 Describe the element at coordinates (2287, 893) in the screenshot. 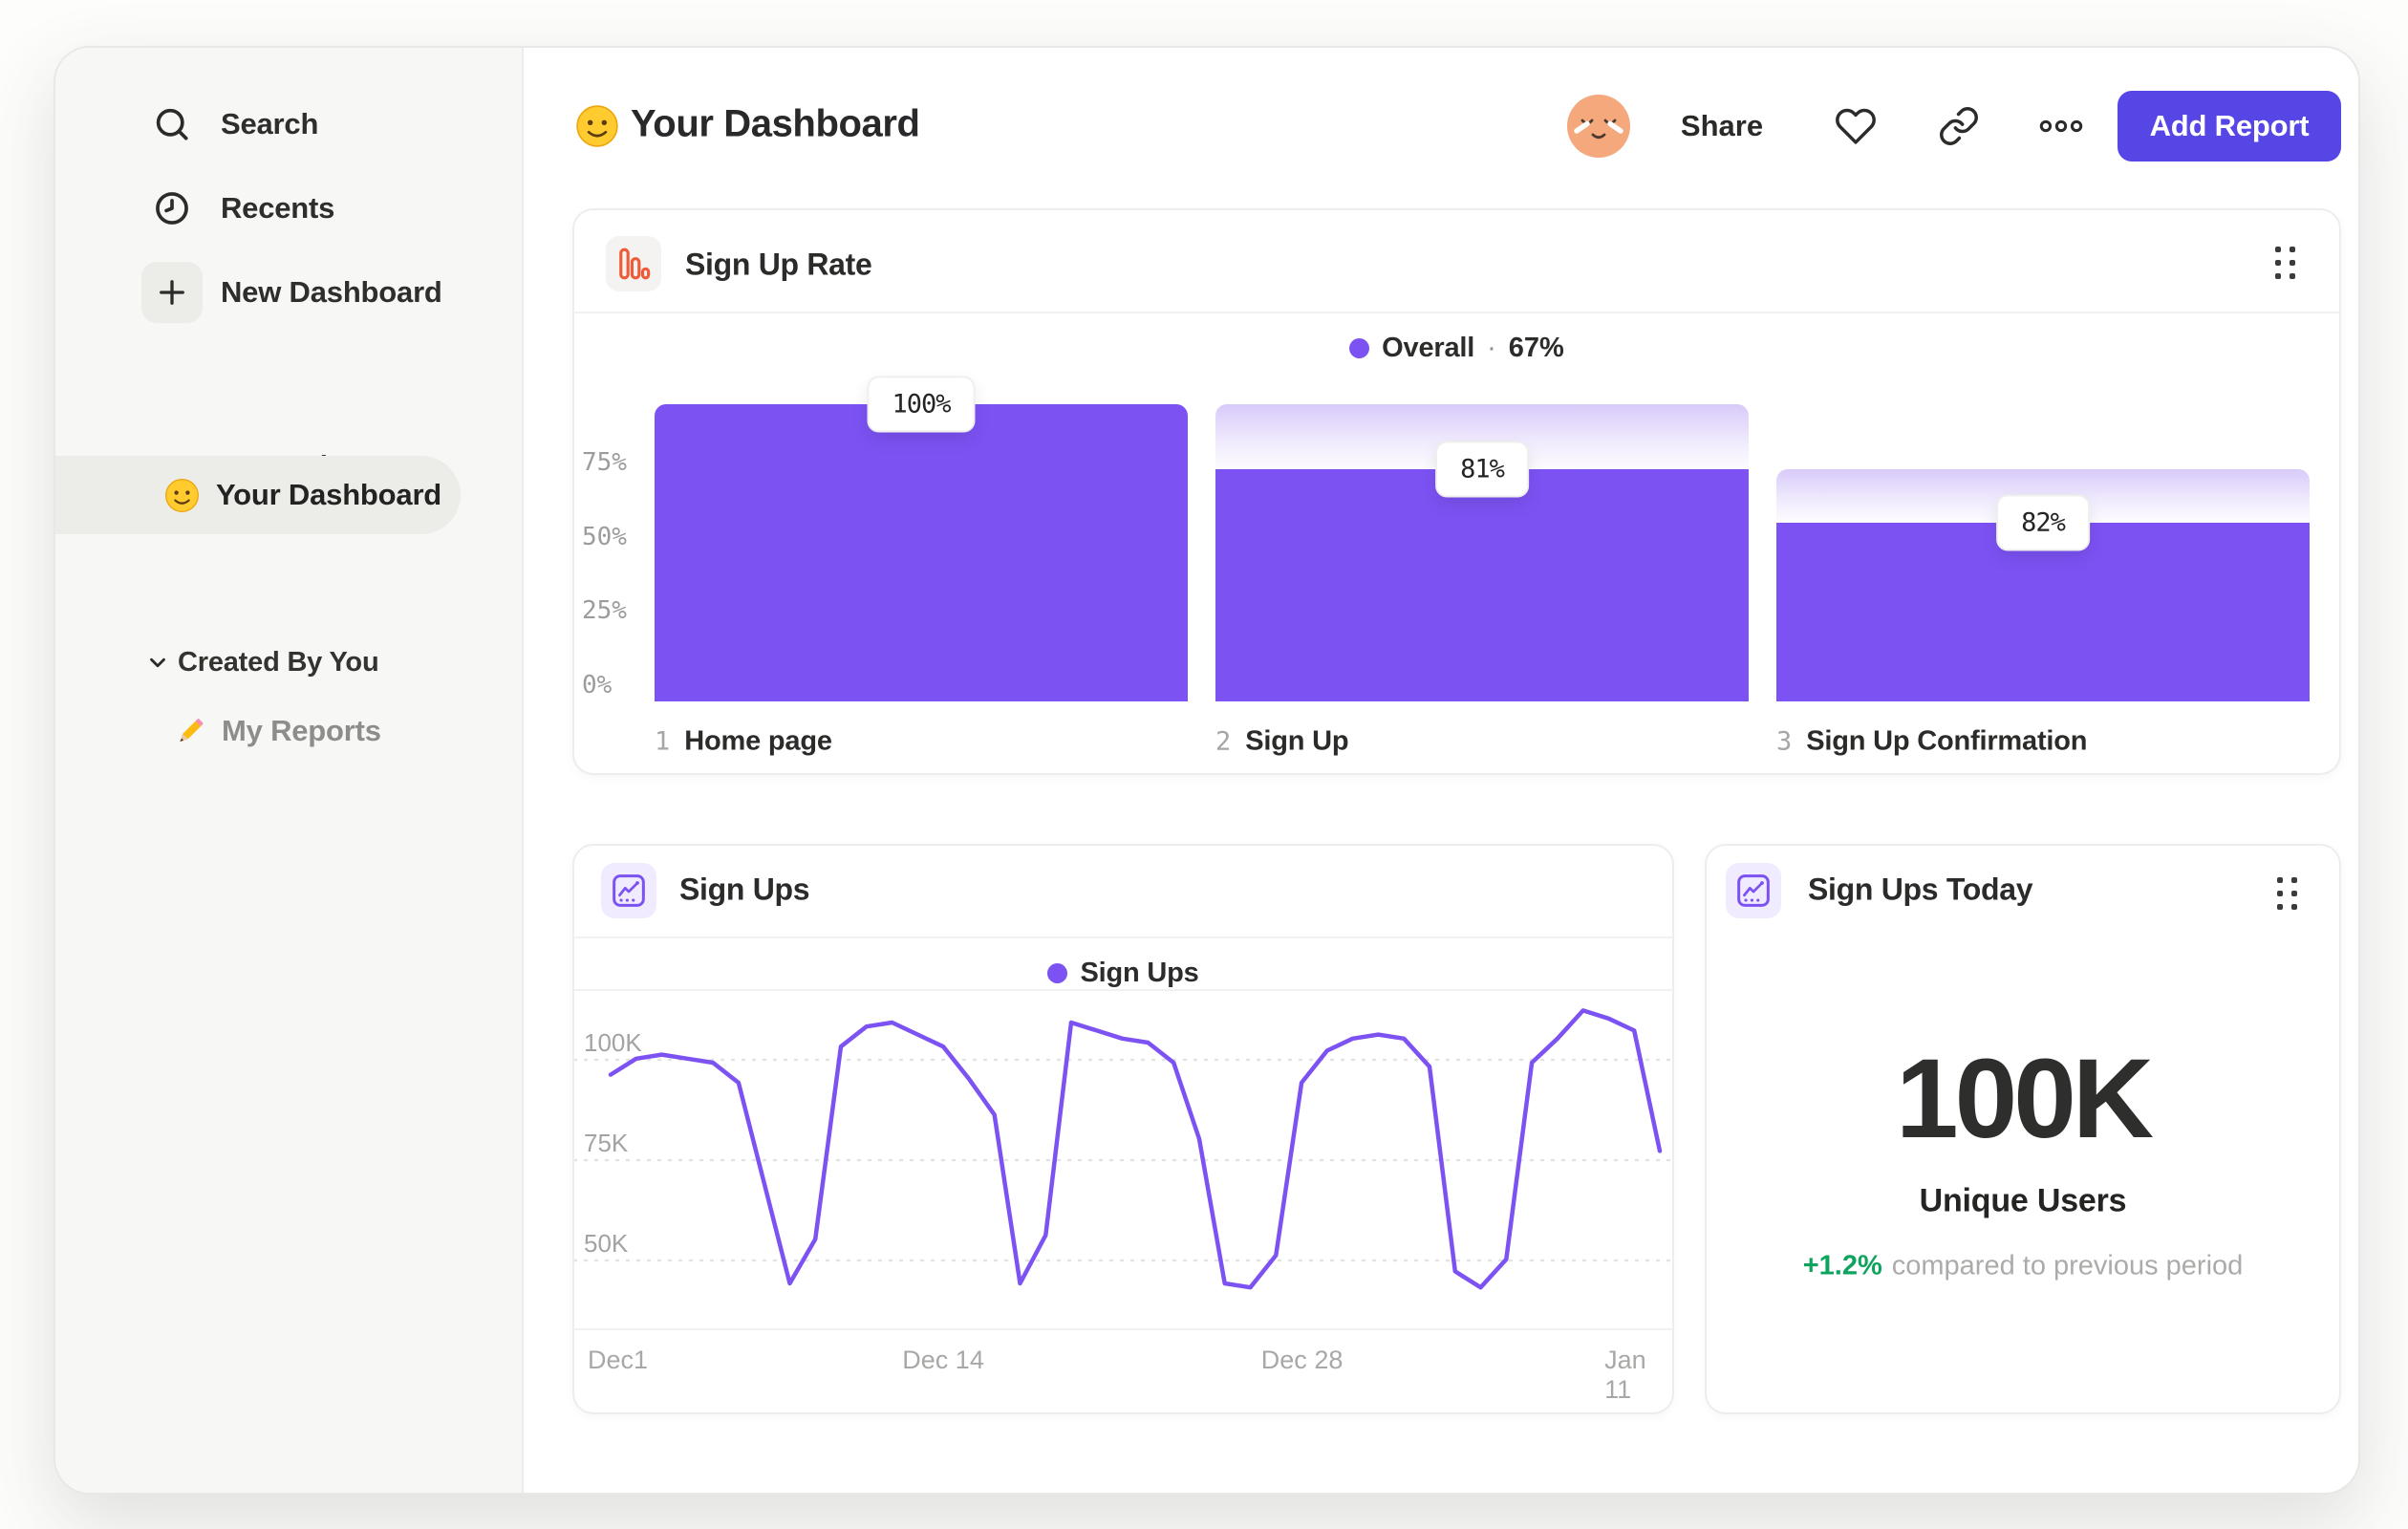

I see `drag-handle-icon` at that location.